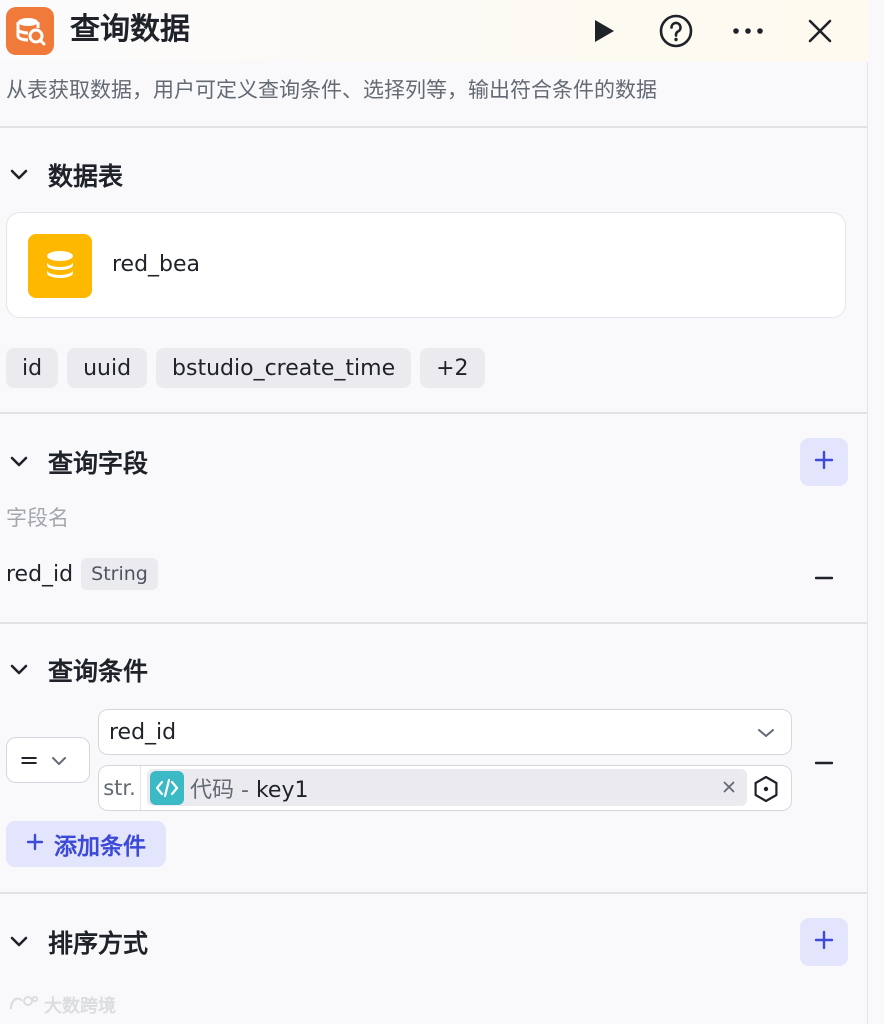  I want to click on column-chip: uuid, so click(107, 368).